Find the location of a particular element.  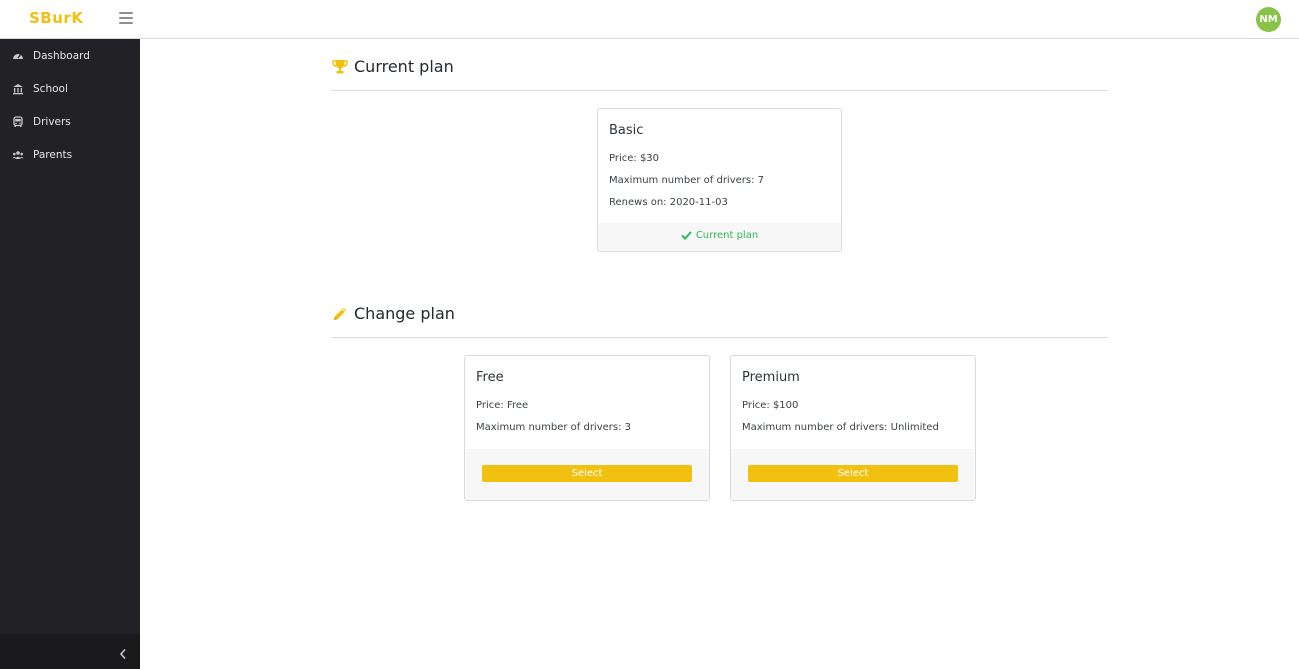

plan-renews: Renews on: 2020-11-03 is located at coordinates (668, 202).